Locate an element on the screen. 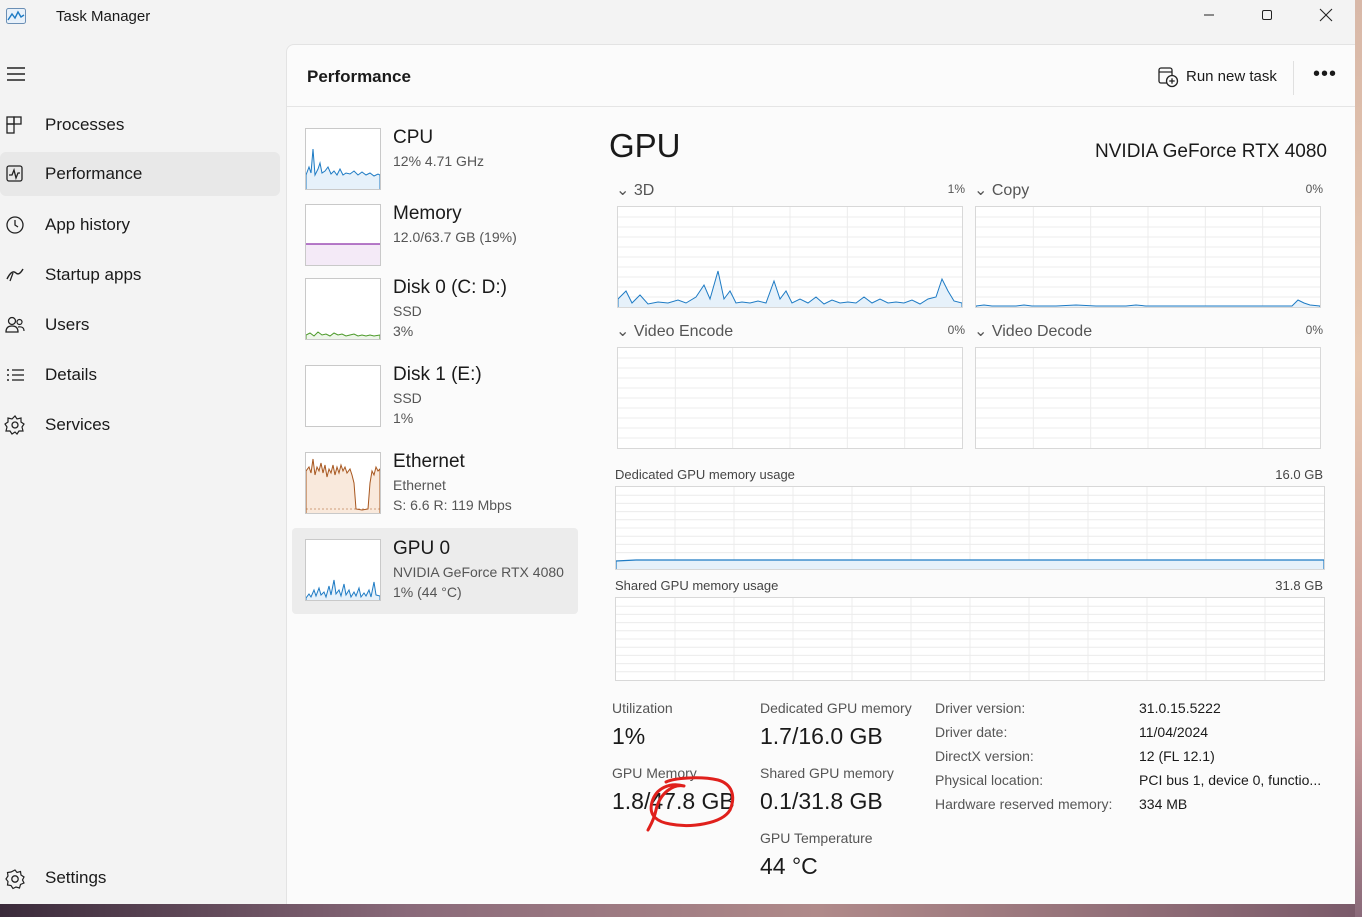  settings-gear-icon is located at coordinates (15, 879).